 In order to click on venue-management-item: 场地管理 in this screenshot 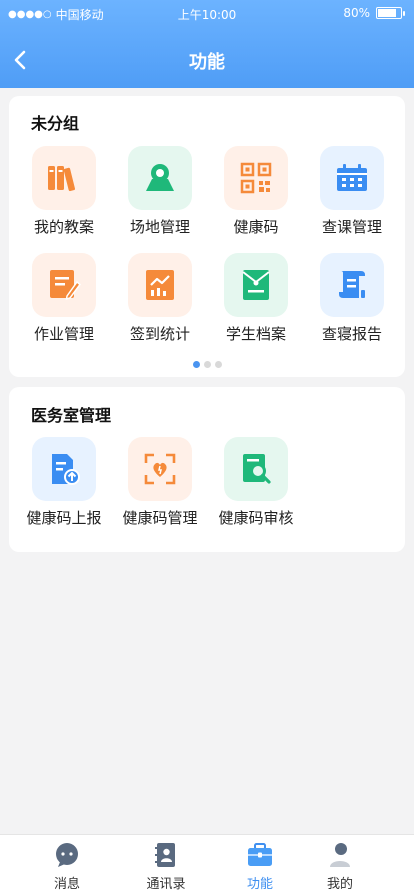, I will do `click(160, 191)`.